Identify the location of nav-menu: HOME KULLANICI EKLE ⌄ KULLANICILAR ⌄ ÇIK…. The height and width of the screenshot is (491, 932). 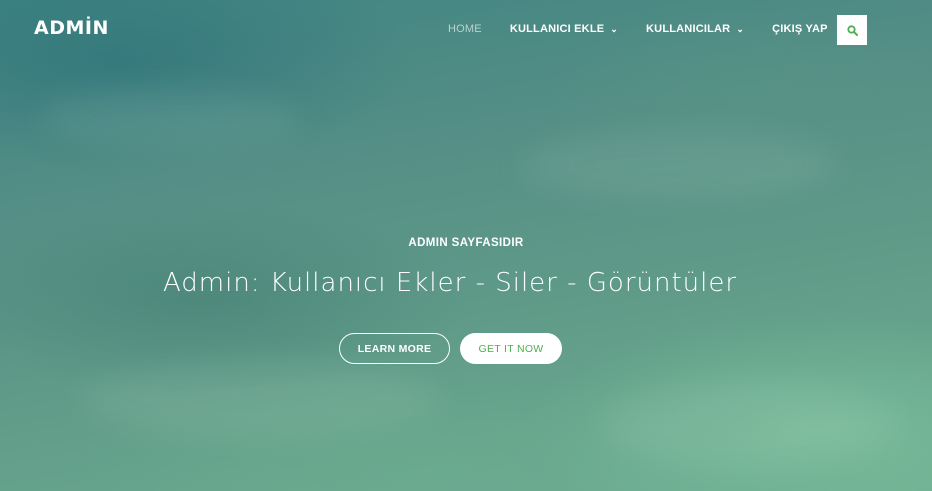
(652, 29).